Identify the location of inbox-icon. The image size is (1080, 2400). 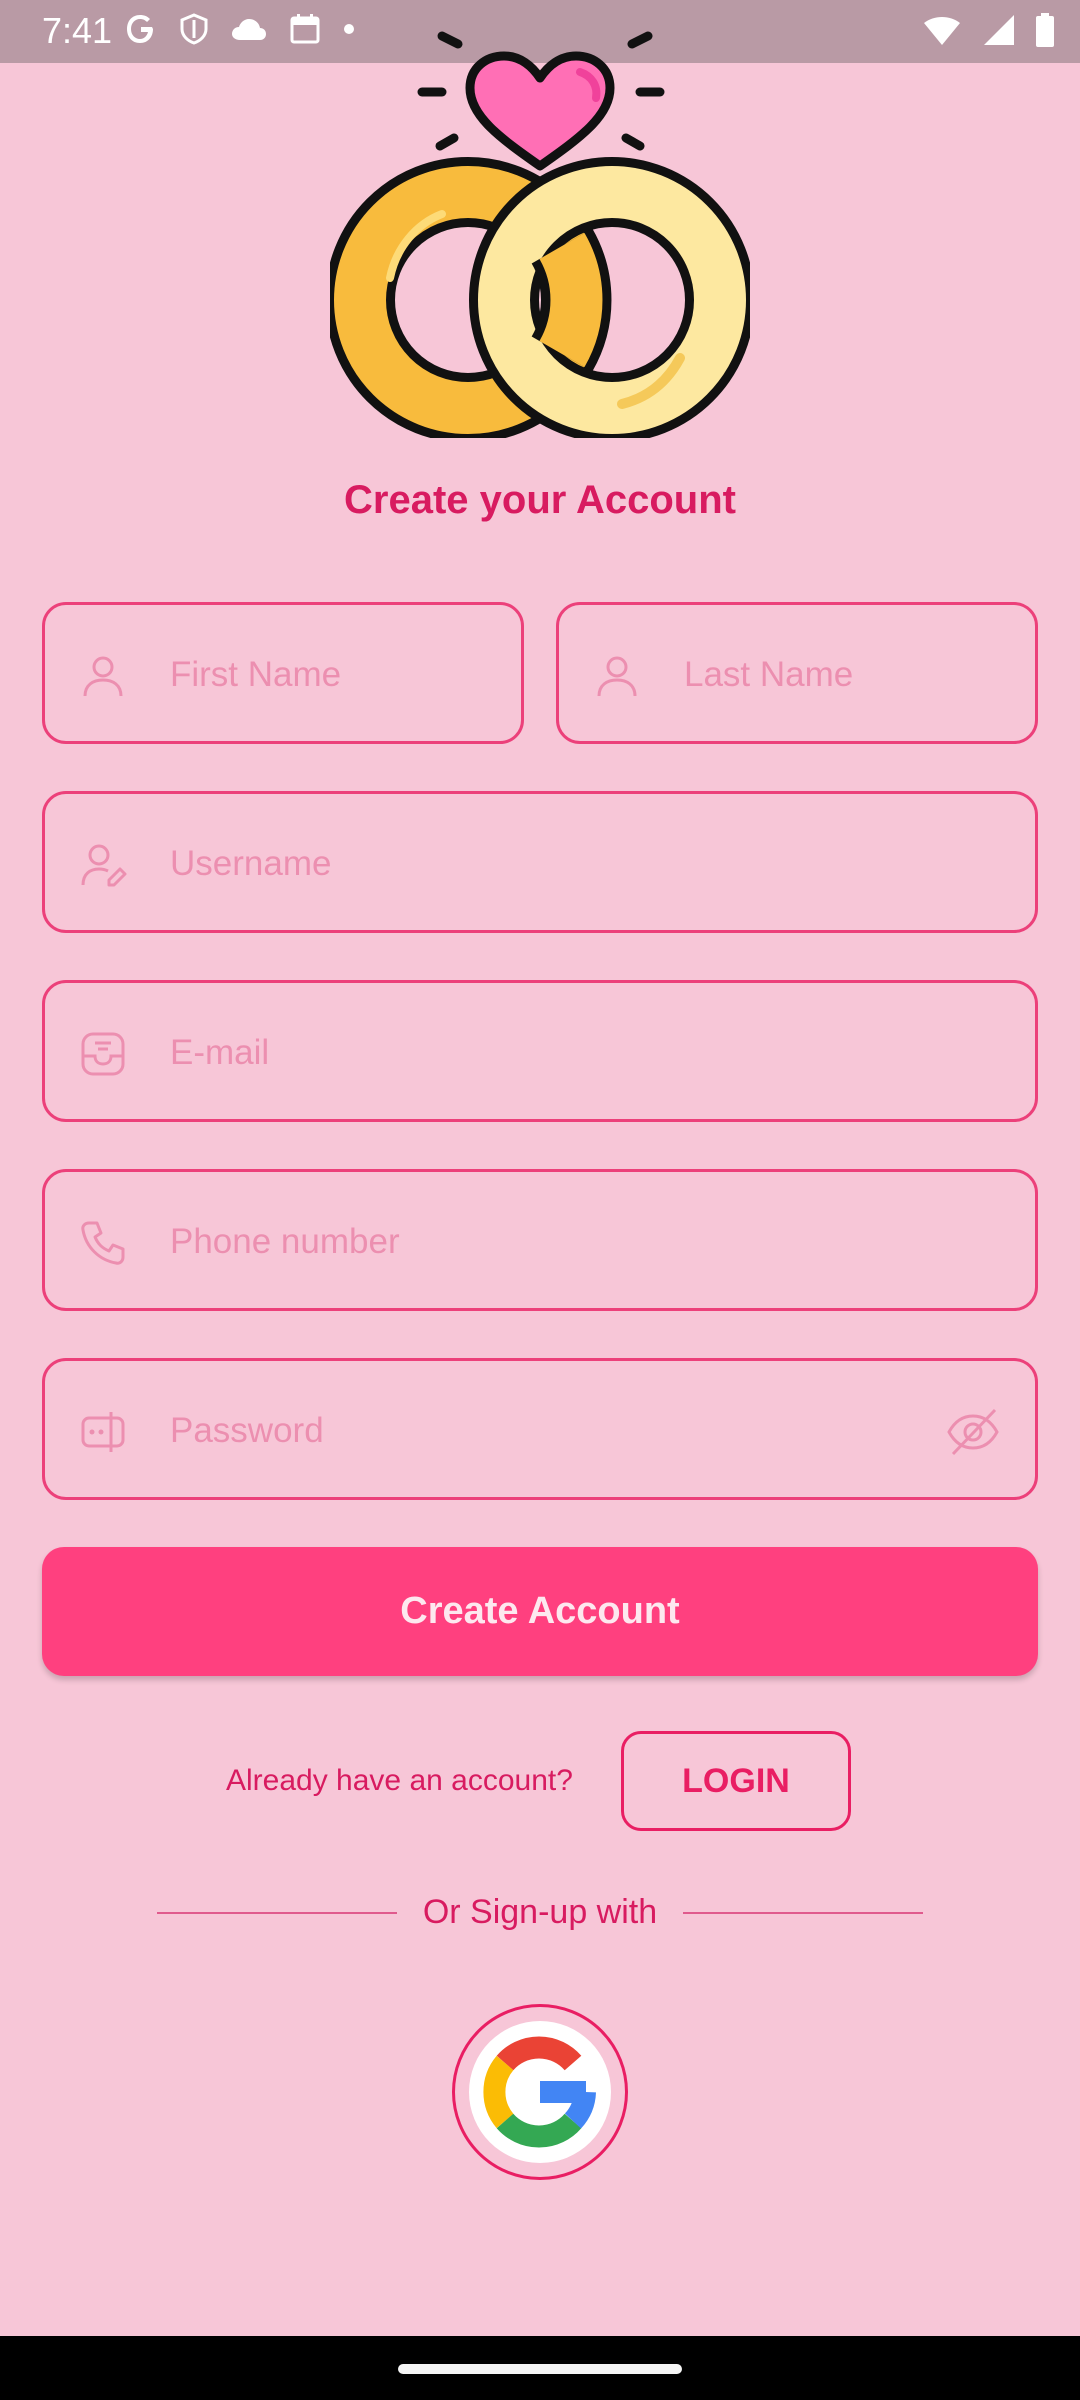
(103, 1054).